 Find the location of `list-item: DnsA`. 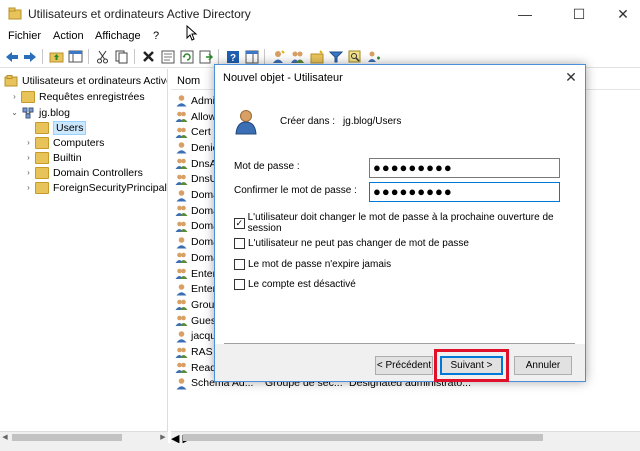

list-item: DnsA is located at coordinates (196, 164).